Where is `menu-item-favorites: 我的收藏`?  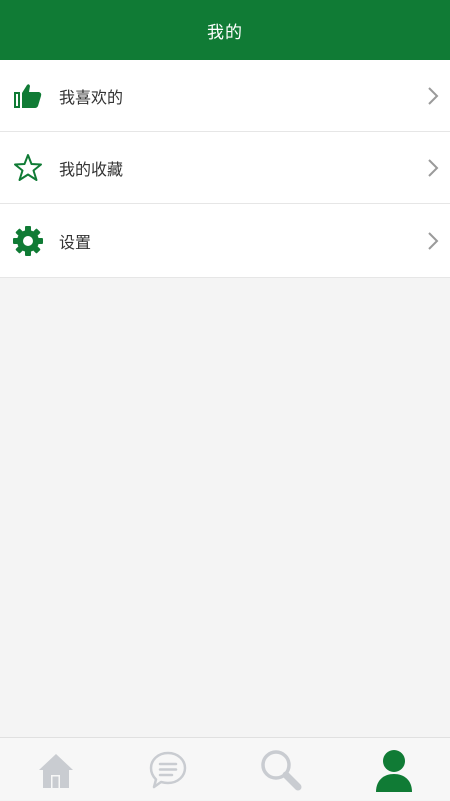 menu-item-favorites: 我的收藏 is located at coordinates (225, 168).